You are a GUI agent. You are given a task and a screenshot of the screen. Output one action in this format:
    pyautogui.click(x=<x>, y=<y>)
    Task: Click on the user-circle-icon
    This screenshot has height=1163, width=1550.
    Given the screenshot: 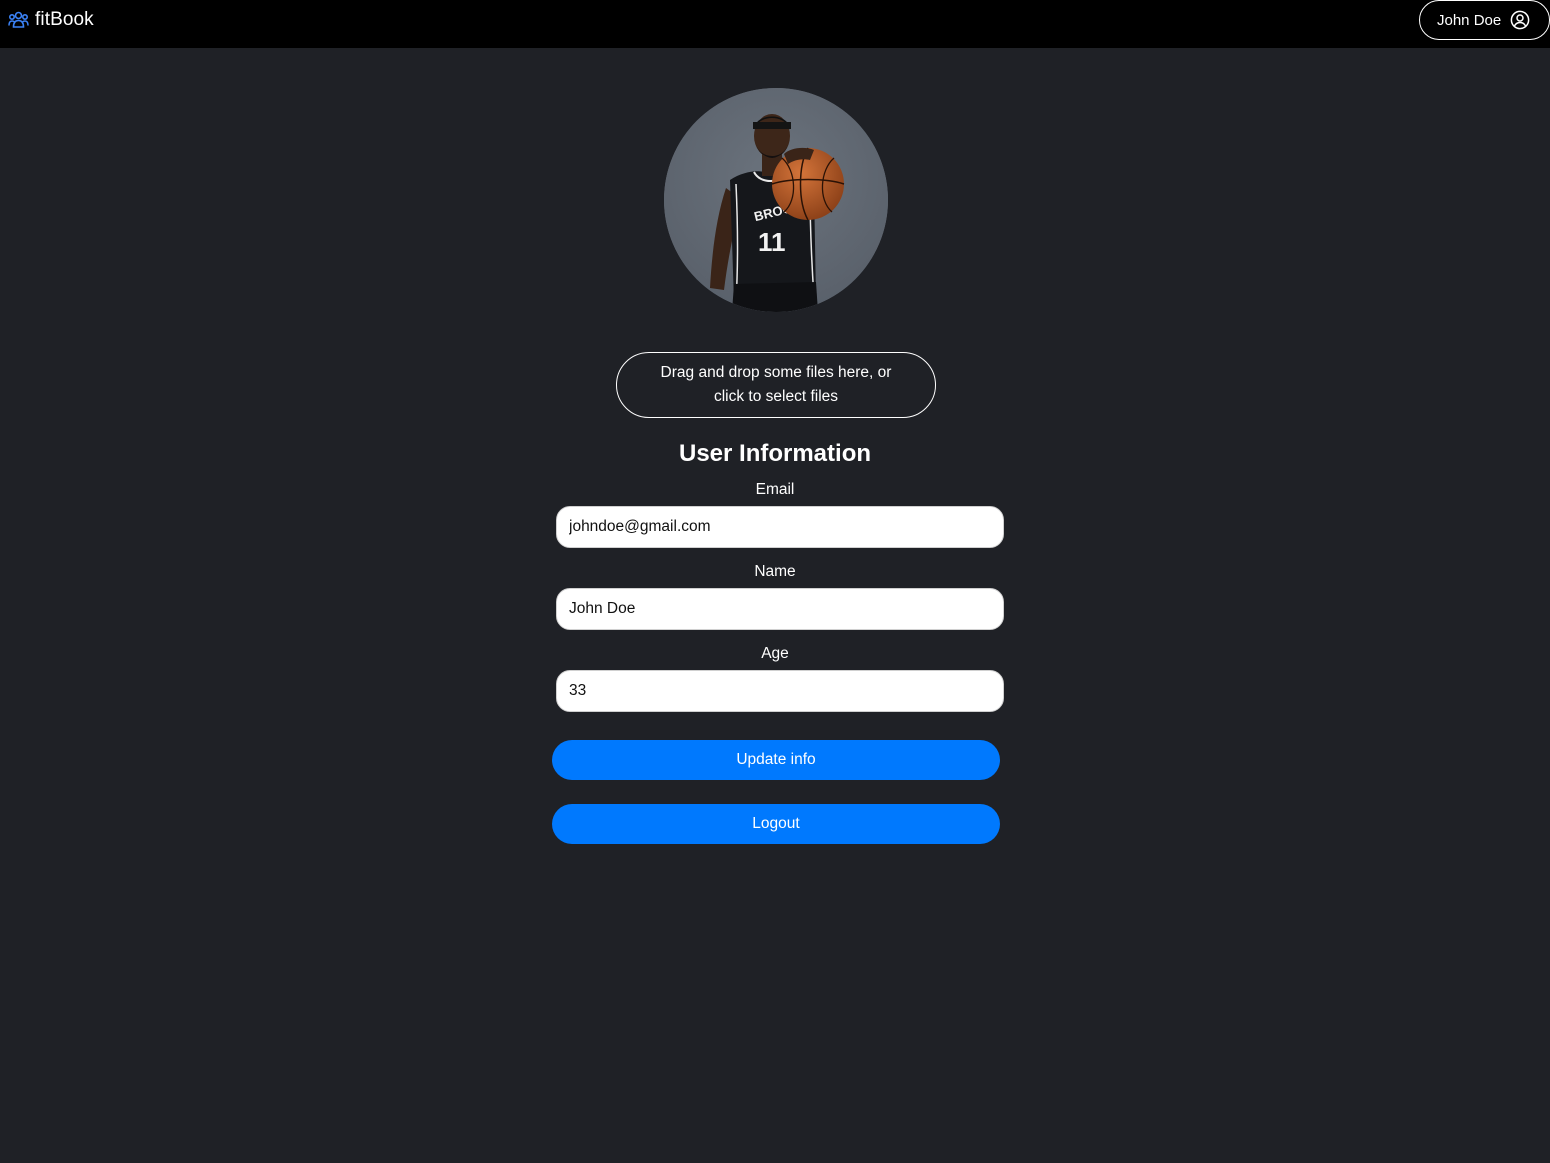 What is the action you would take?
    pyautogui.click(x=1520, y=20)
    